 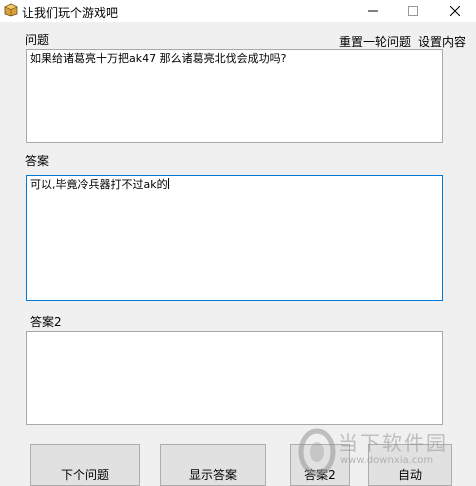 I want to click on maximize-icon, so click(x=413, y=11).